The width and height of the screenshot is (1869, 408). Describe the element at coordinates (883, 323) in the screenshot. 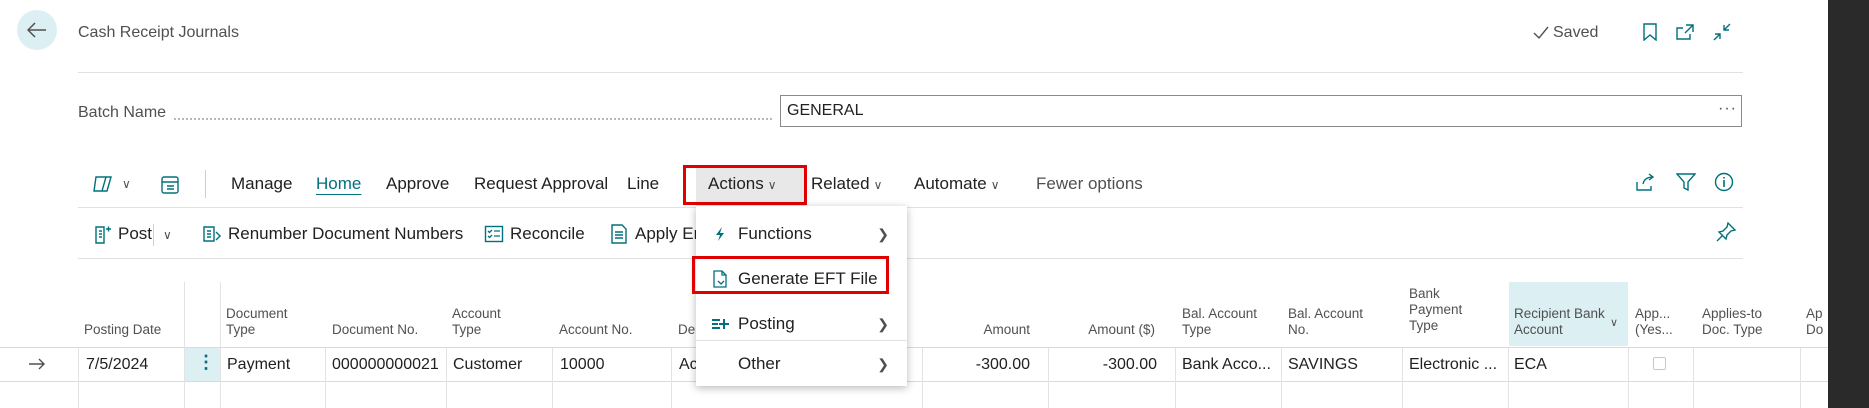

I see `chevron-right-icon: ❯` at that location.